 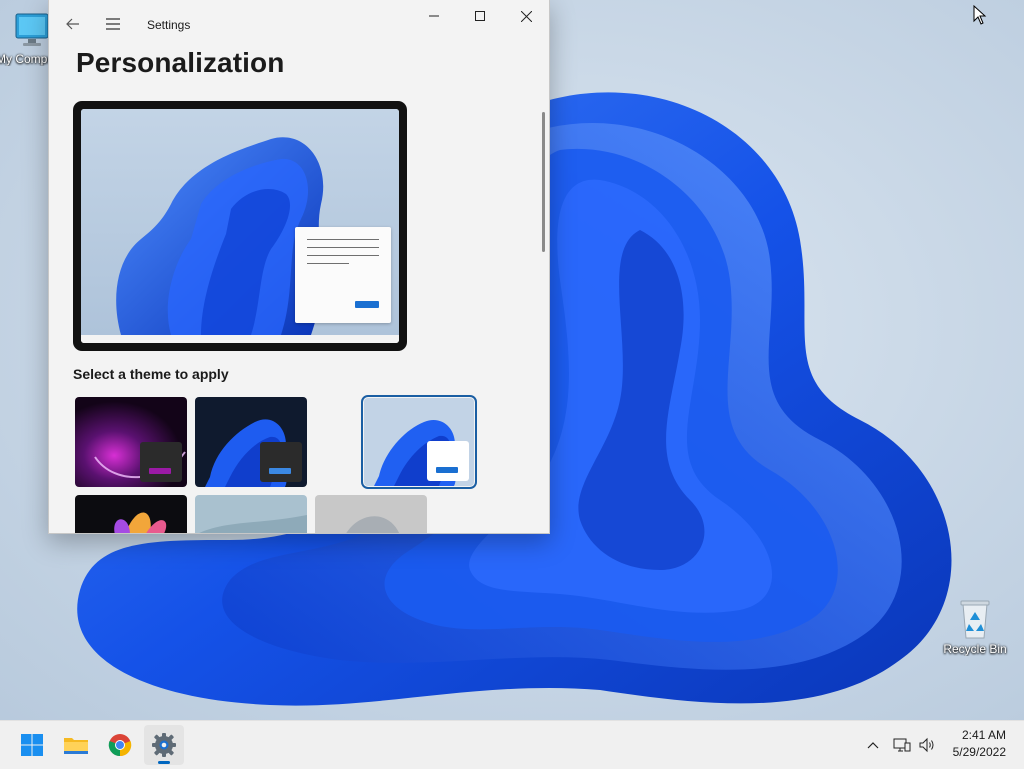 I want to click on back-button, so click(x=73, y=24).